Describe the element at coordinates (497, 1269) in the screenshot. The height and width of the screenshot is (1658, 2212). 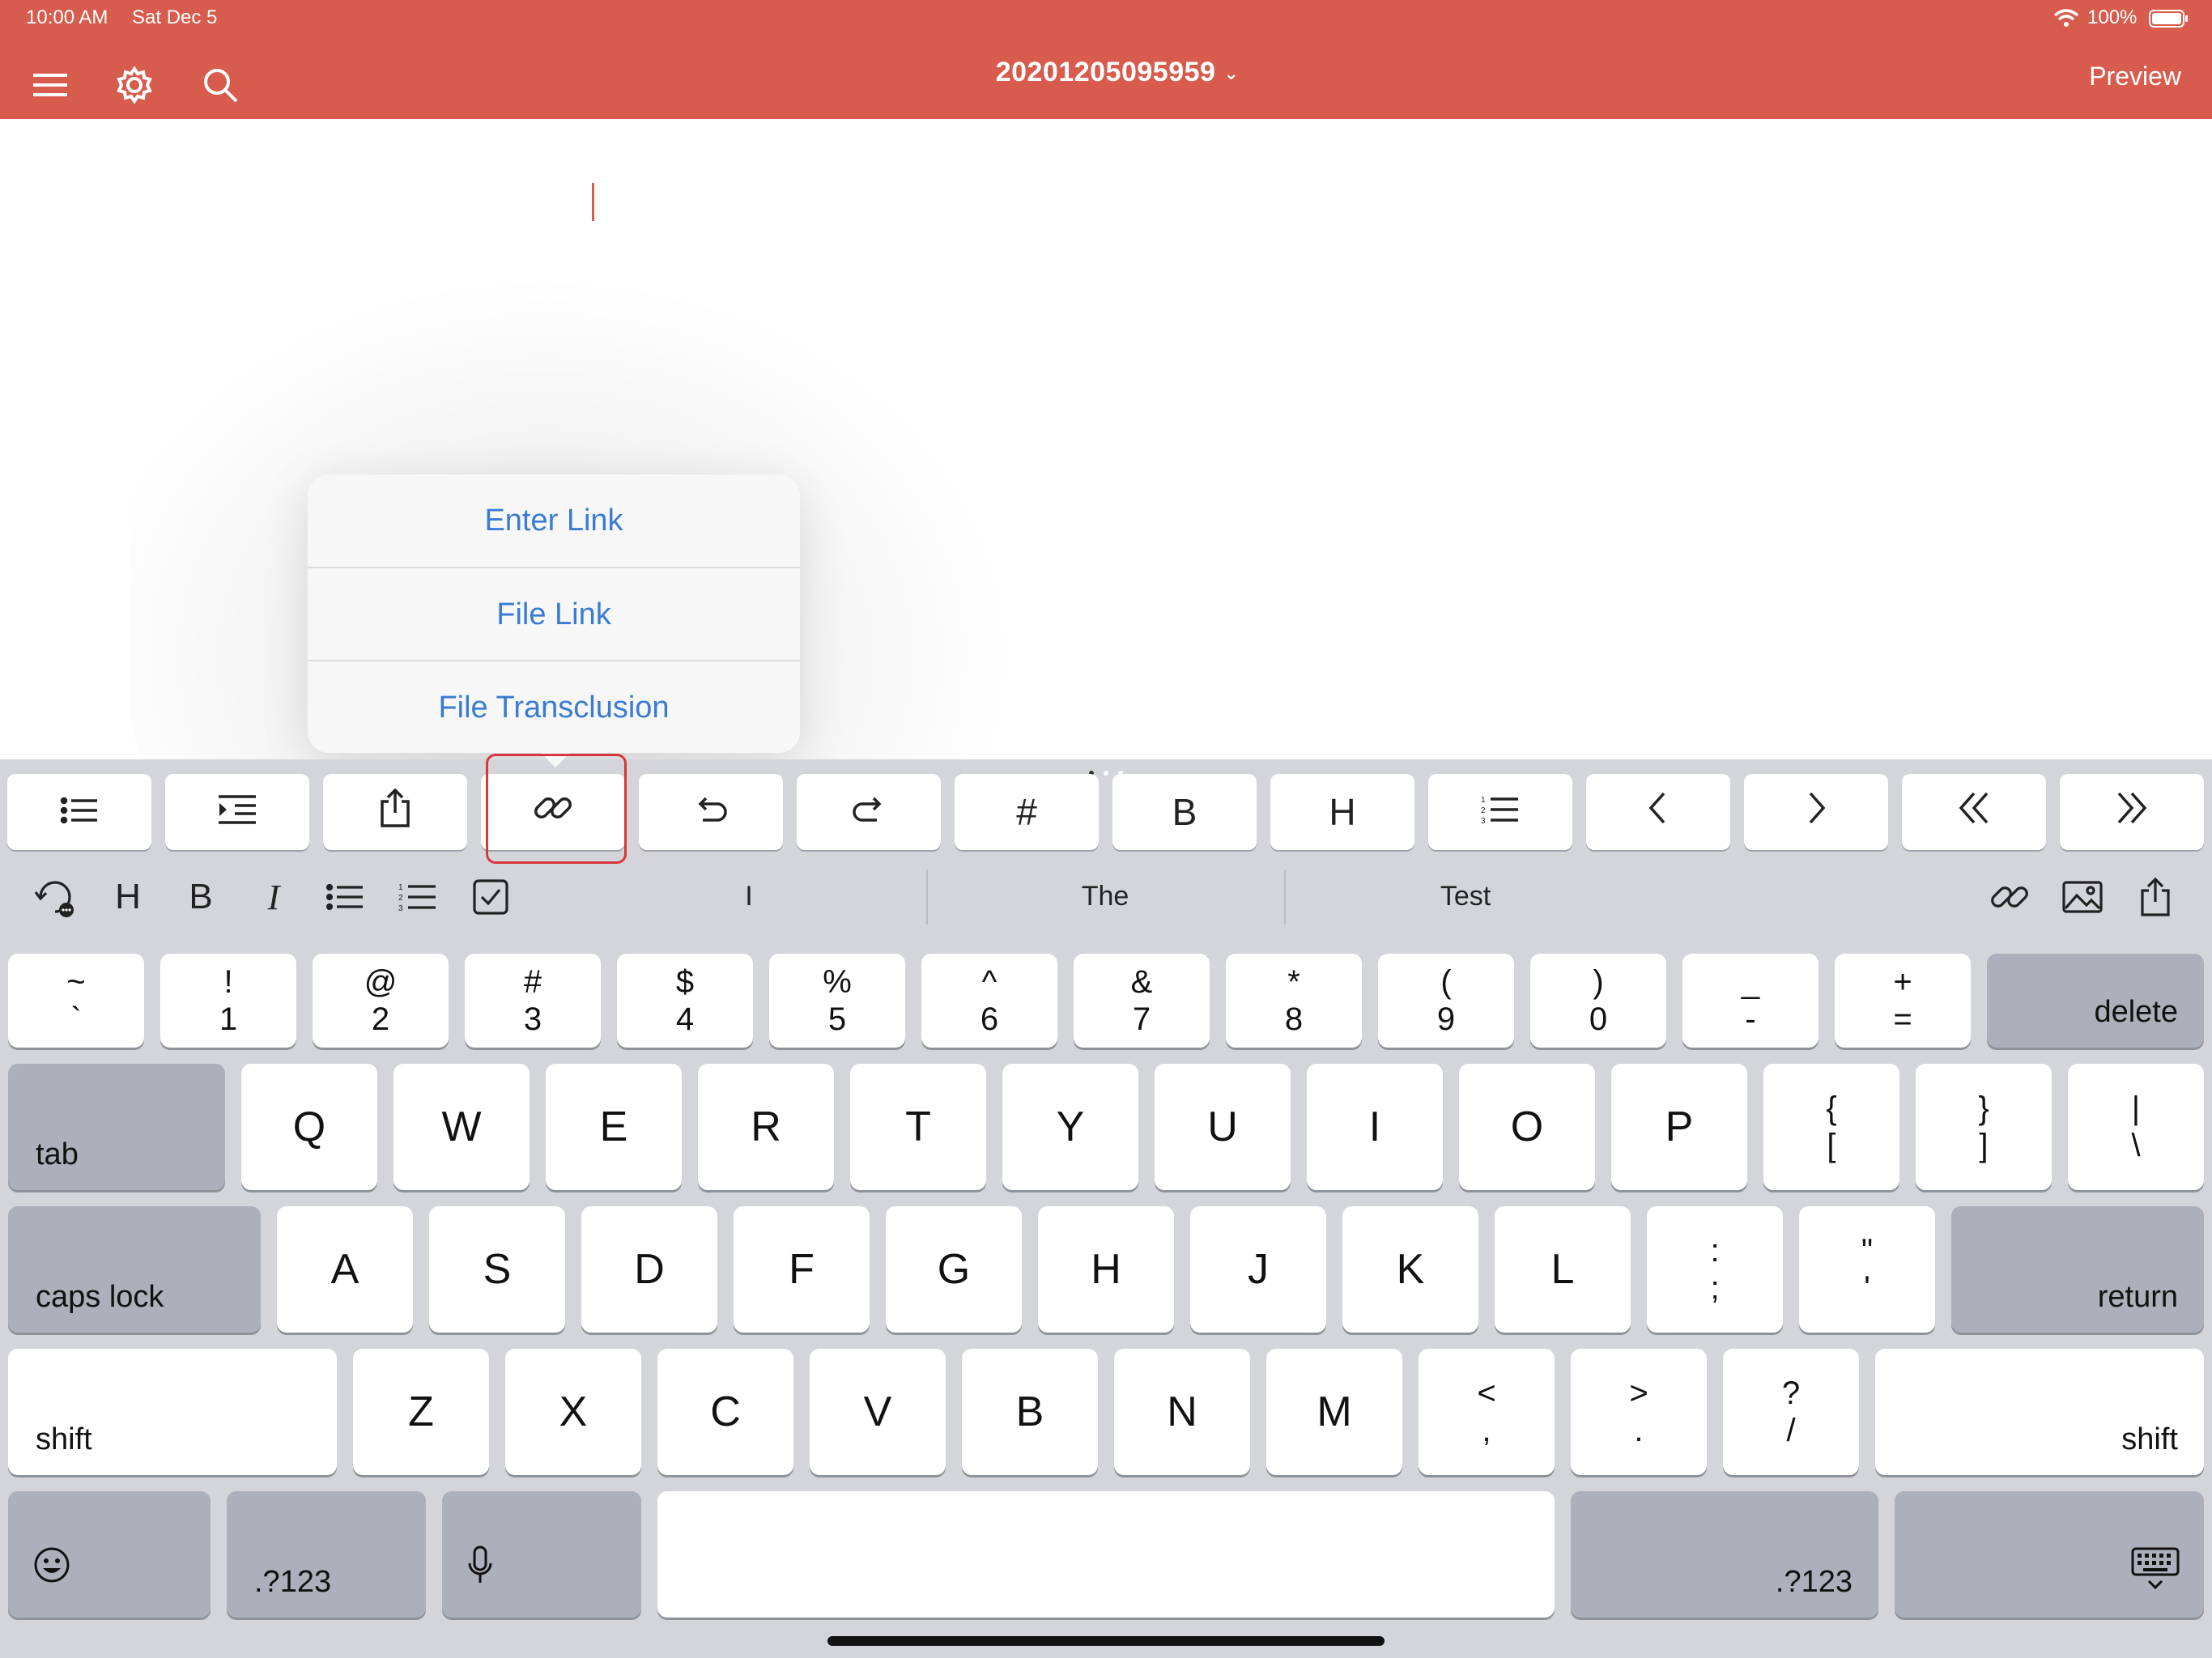
I see `key-letter: S` at that location.